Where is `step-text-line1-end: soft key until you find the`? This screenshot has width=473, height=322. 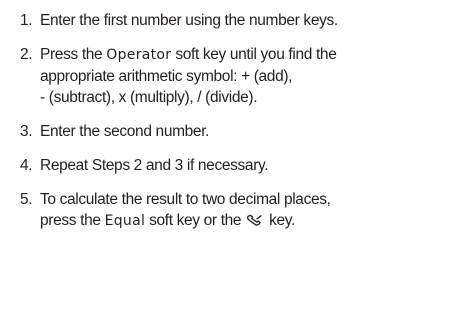
step-text-line1-end: soft key until you find the is located at coordinates (254, 54).